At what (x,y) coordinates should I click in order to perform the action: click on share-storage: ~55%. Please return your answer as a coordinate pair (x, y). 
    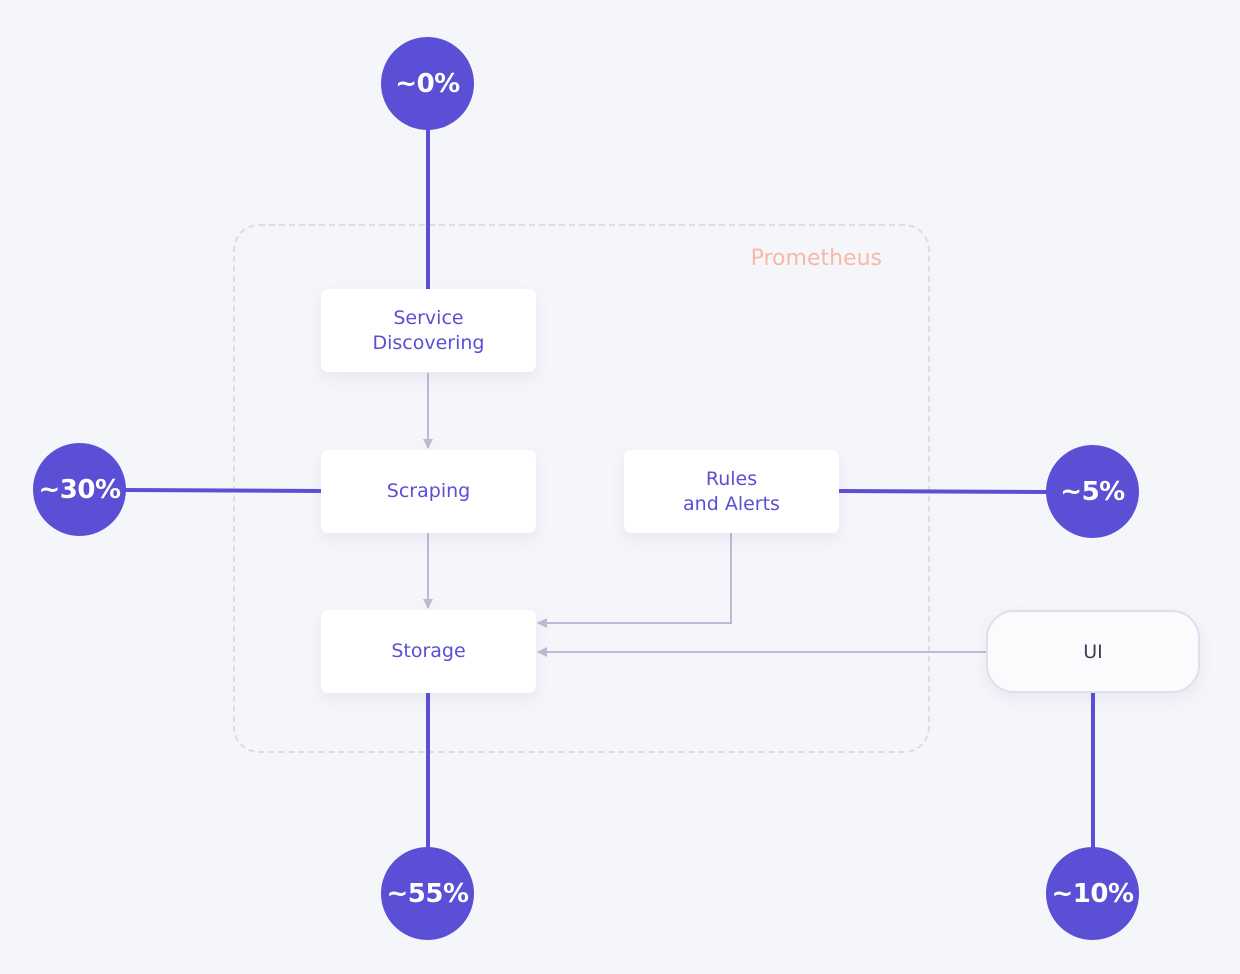
    Looking at the image, I should click on (427, 893).